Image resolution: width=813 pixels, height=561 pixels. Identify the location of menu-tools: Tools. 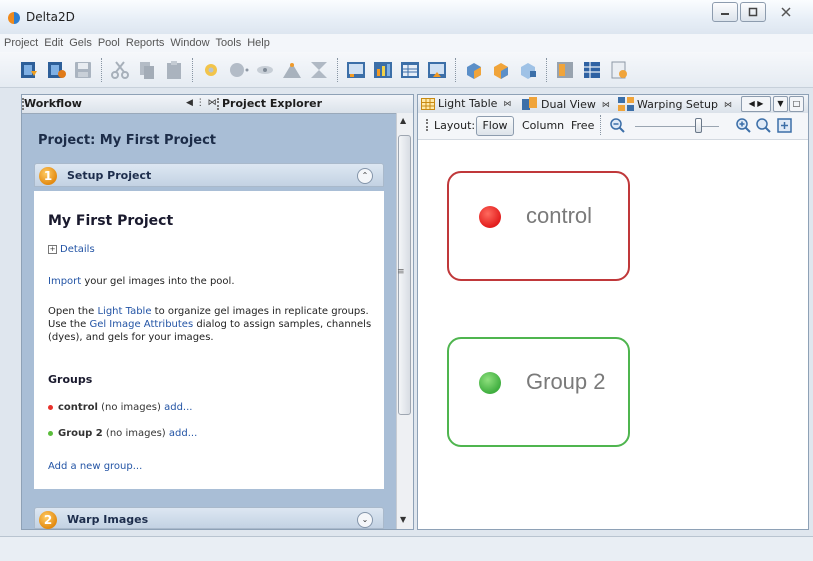
(229, 43).